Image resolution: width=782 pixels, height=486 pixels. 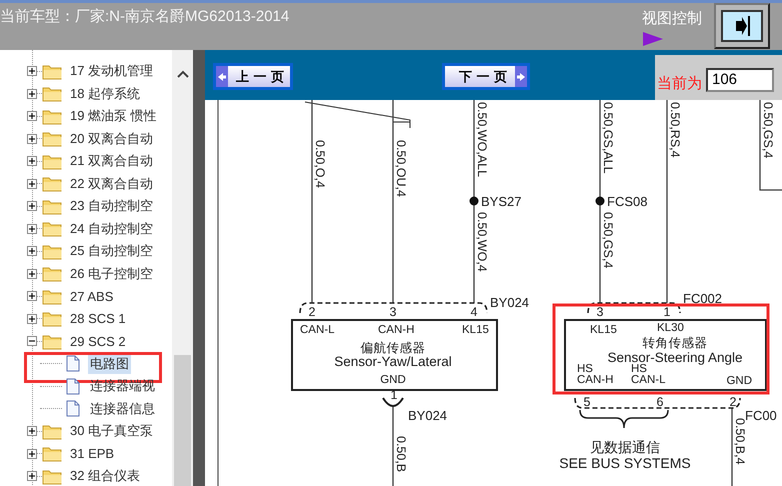 I want to click on tree-item: 22 双离合自动, so click(x=112, y=184).